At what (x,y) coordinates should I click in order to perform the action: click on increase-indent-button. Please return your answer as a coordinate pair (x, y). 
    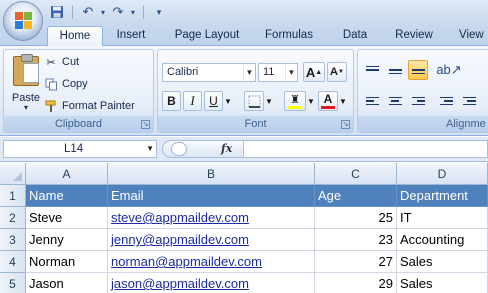
    Looking at the image, I should click on (469, 101).